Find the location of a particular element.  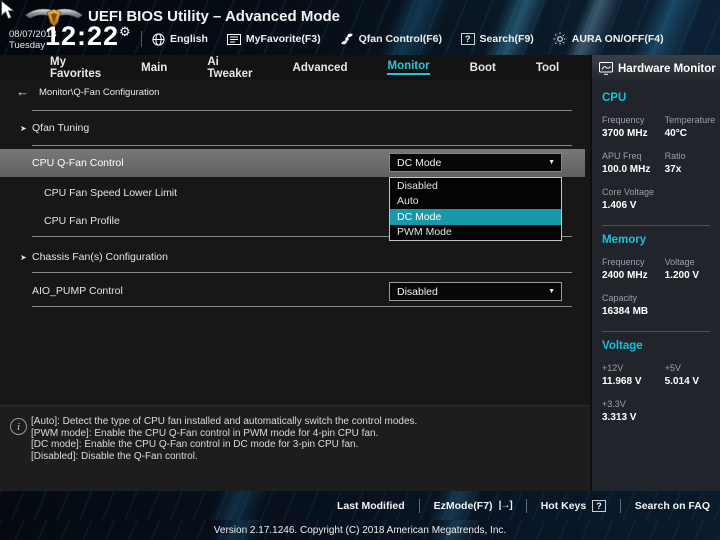

language-selector: English is located at coordinates (180, 39).